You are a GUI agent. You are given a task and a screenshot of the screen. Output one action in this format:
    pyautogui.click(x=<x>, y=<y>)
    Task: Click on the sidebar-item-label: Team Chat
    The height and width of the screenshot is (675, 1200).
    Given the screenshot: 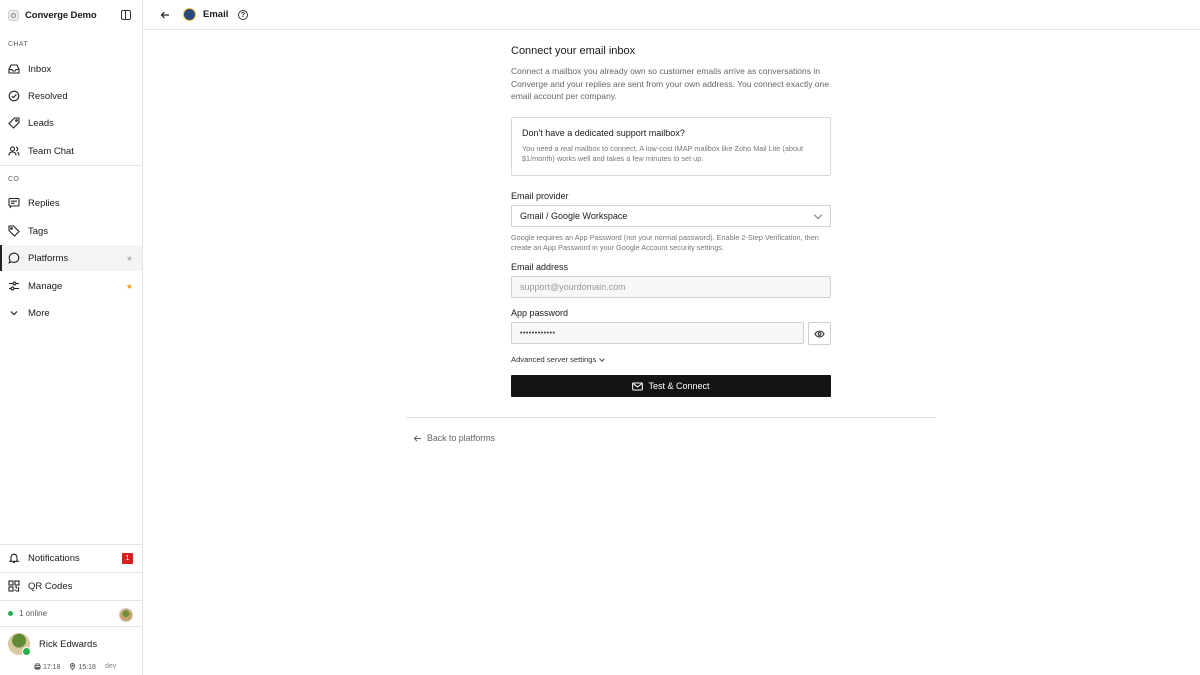 What is the action you would take?
    pyautogui.click(x=51, y=151)
    